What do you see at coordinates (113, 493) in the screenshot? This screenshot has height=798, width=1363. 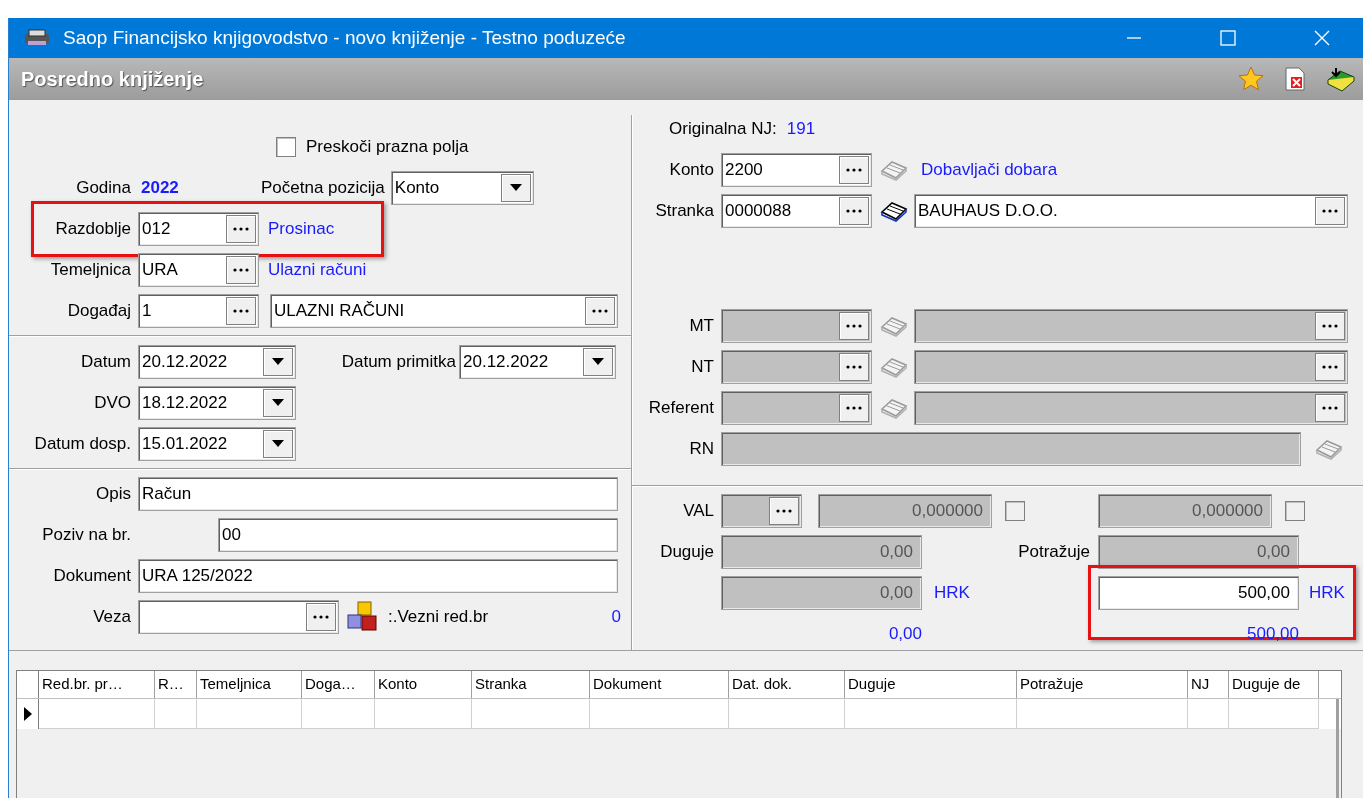 I see `field-label: Opis` at bounding box center [113, 493].